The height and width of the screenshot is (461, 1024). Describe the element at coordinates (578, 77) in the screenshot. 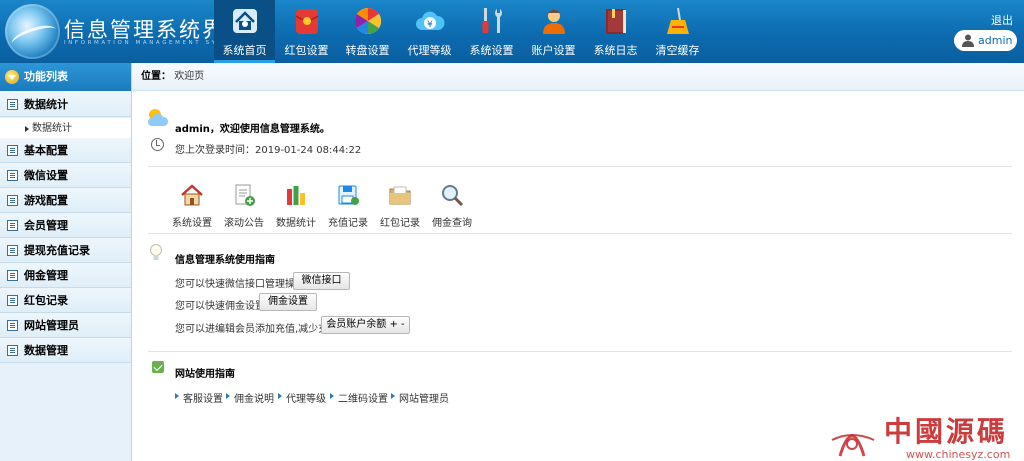

I see `breadcrumb: 位置： 欢迎页` at that location.